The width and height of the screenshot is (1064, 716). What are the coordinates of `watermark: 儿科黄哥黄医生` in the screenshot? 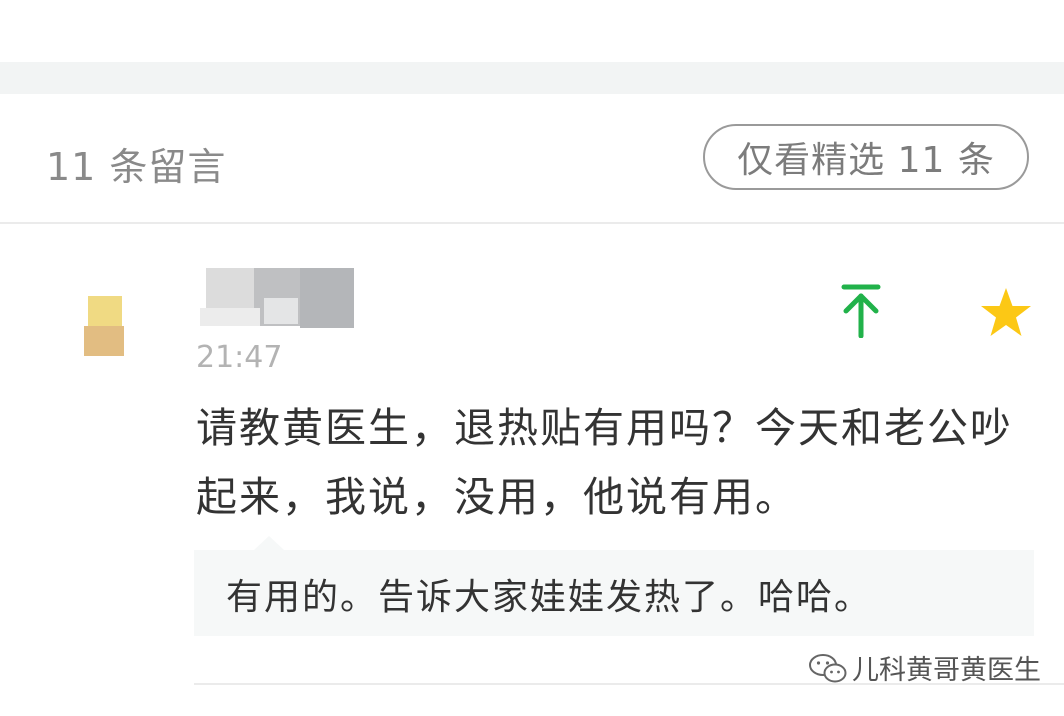 It's located at (924, 667).